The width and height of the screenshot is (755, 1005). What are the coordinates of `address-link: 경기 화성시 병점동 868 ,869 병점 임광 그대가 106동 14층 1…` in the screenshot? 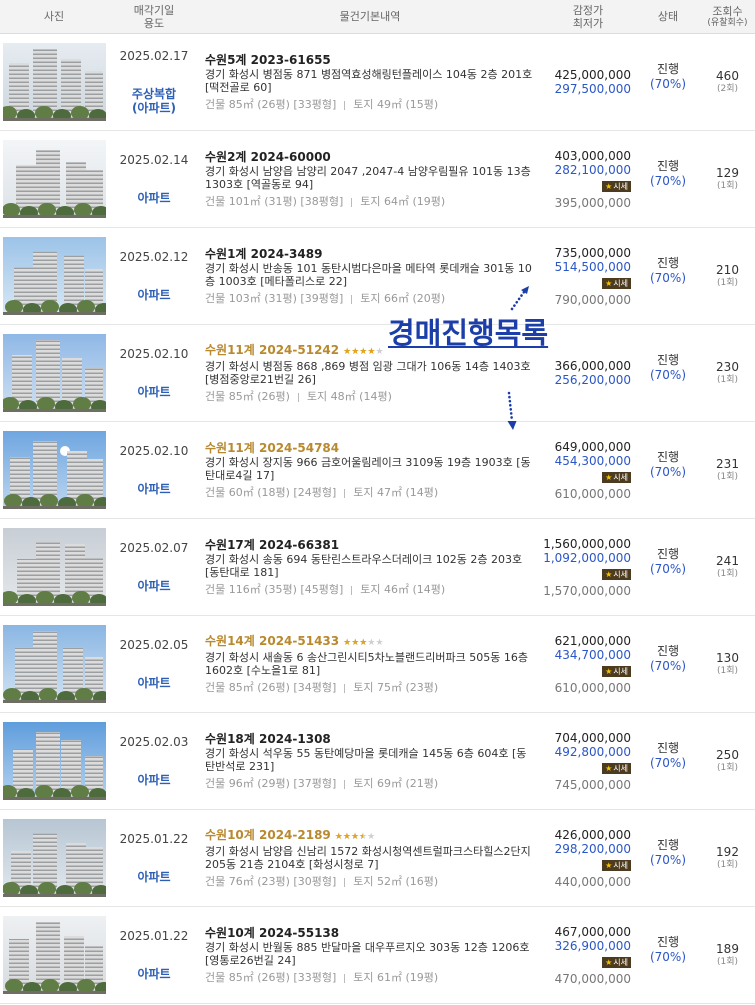 It's located at (369, 373).